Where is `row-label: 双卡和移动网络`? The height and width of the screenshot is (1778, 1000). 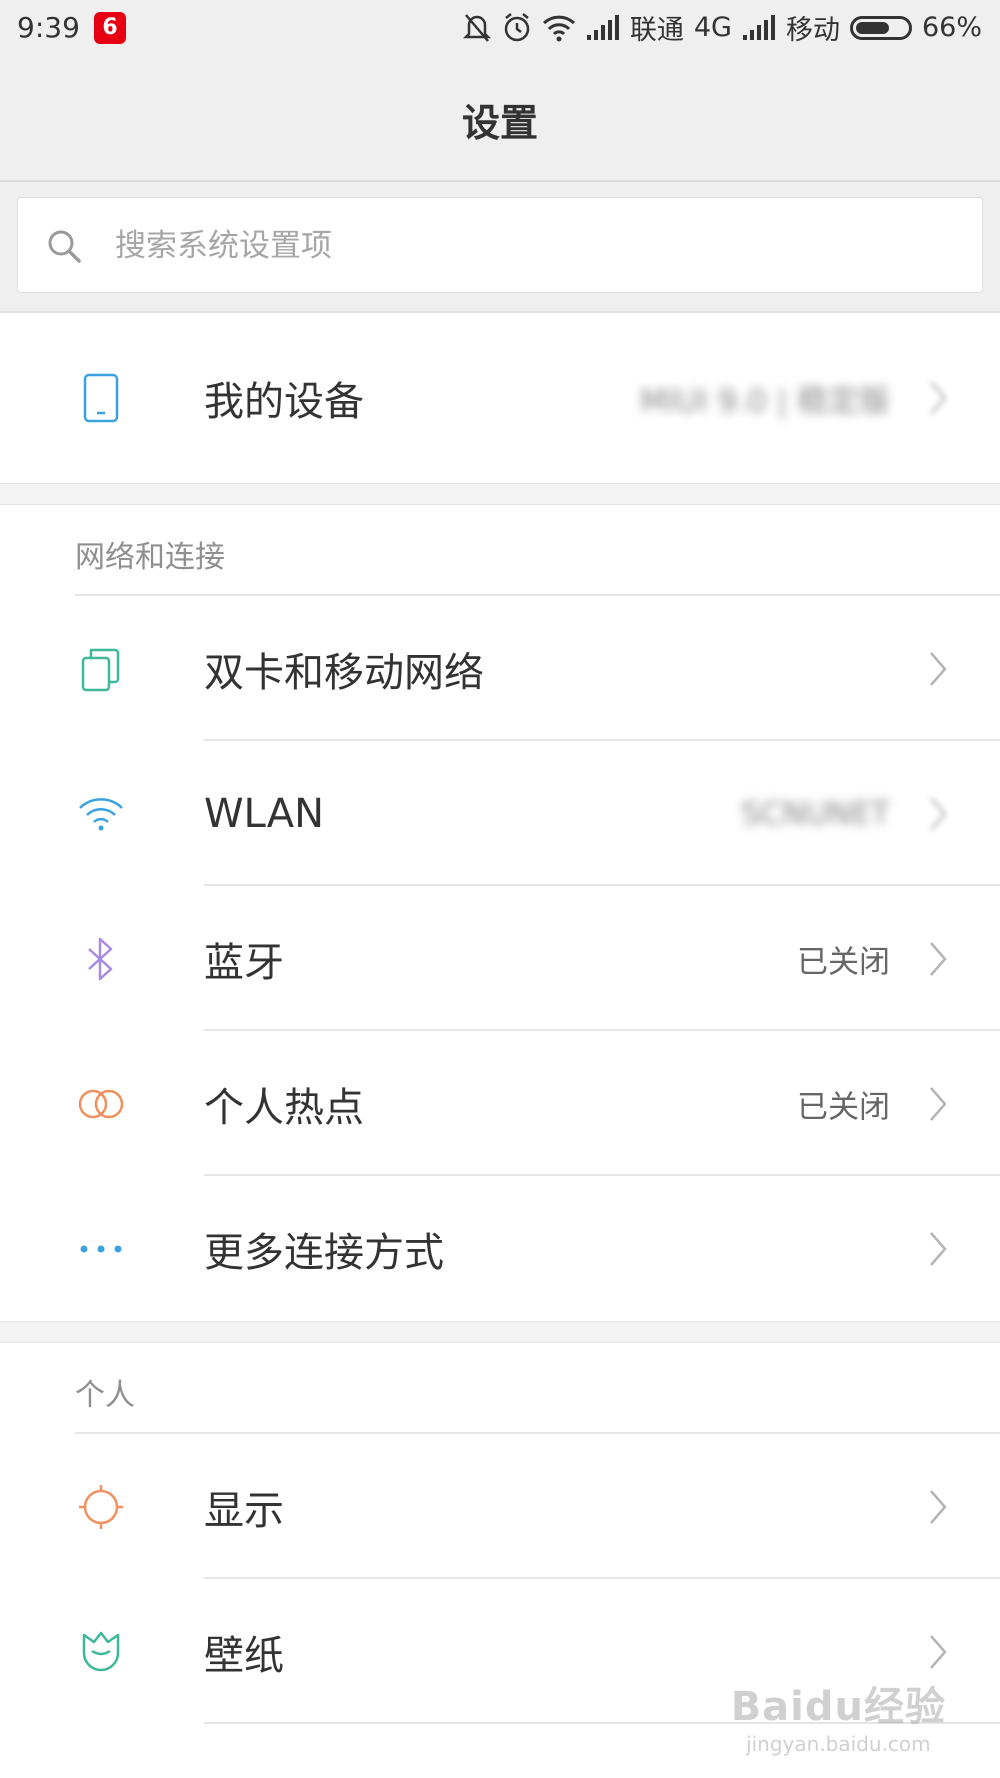 row-label: 双卡和移动网络 is located at coordinates (344, 672).